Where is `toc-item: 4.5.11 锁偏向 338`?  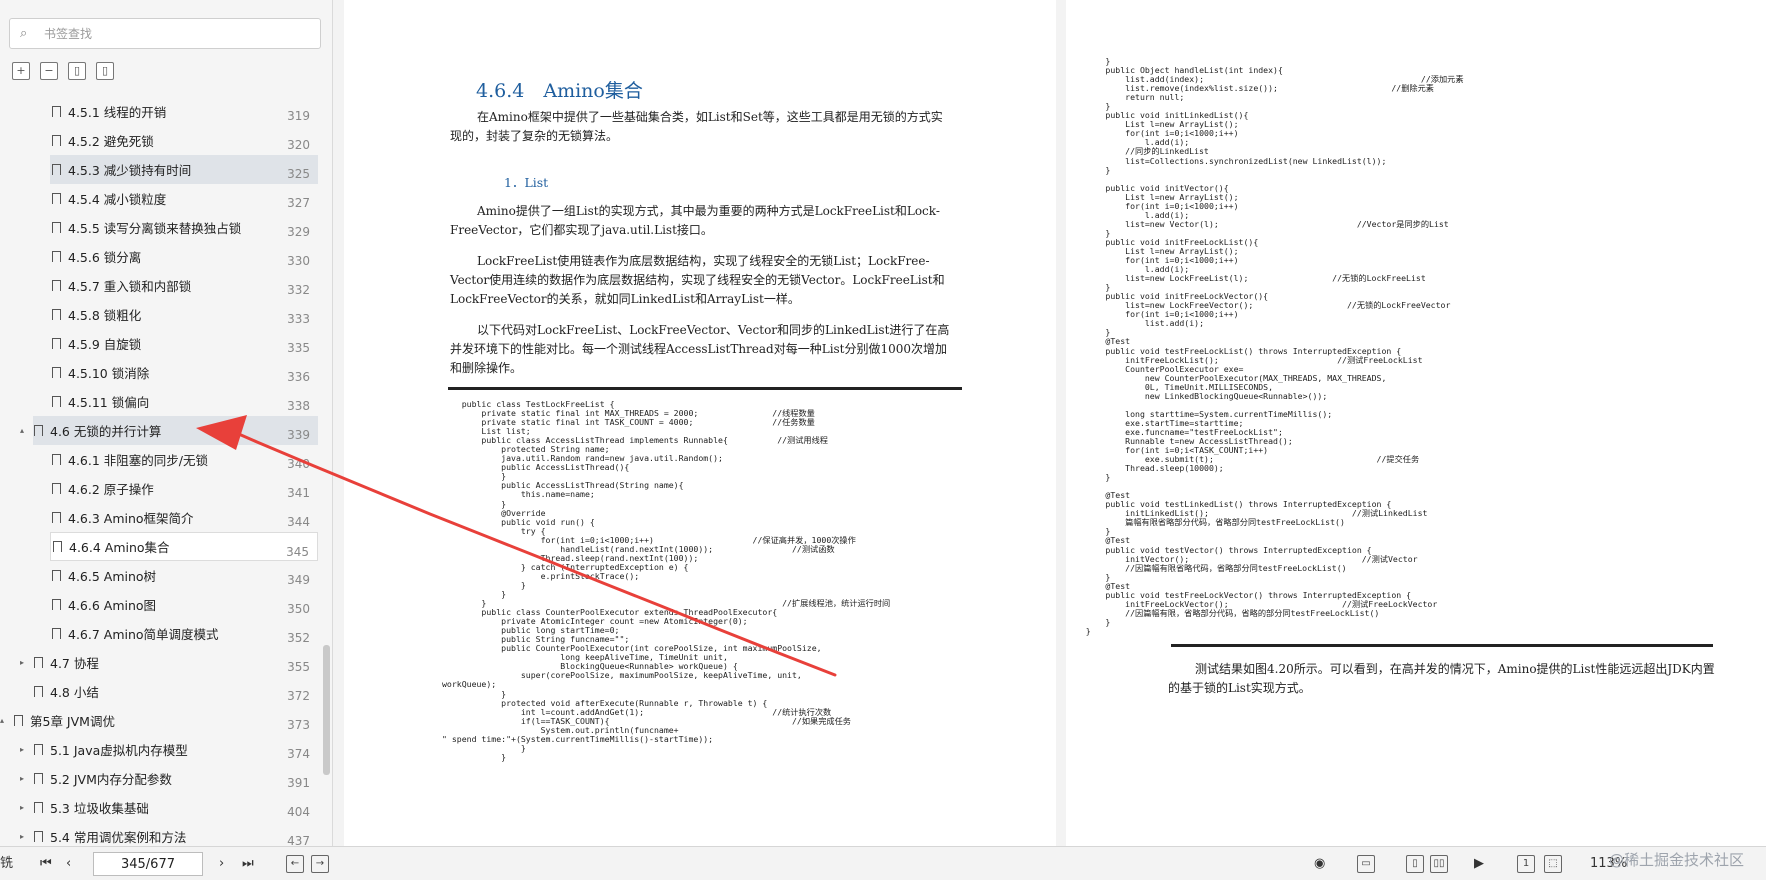 toc-item: 4.5.11 锁偏向 338 is located at coordinates (184, 401).